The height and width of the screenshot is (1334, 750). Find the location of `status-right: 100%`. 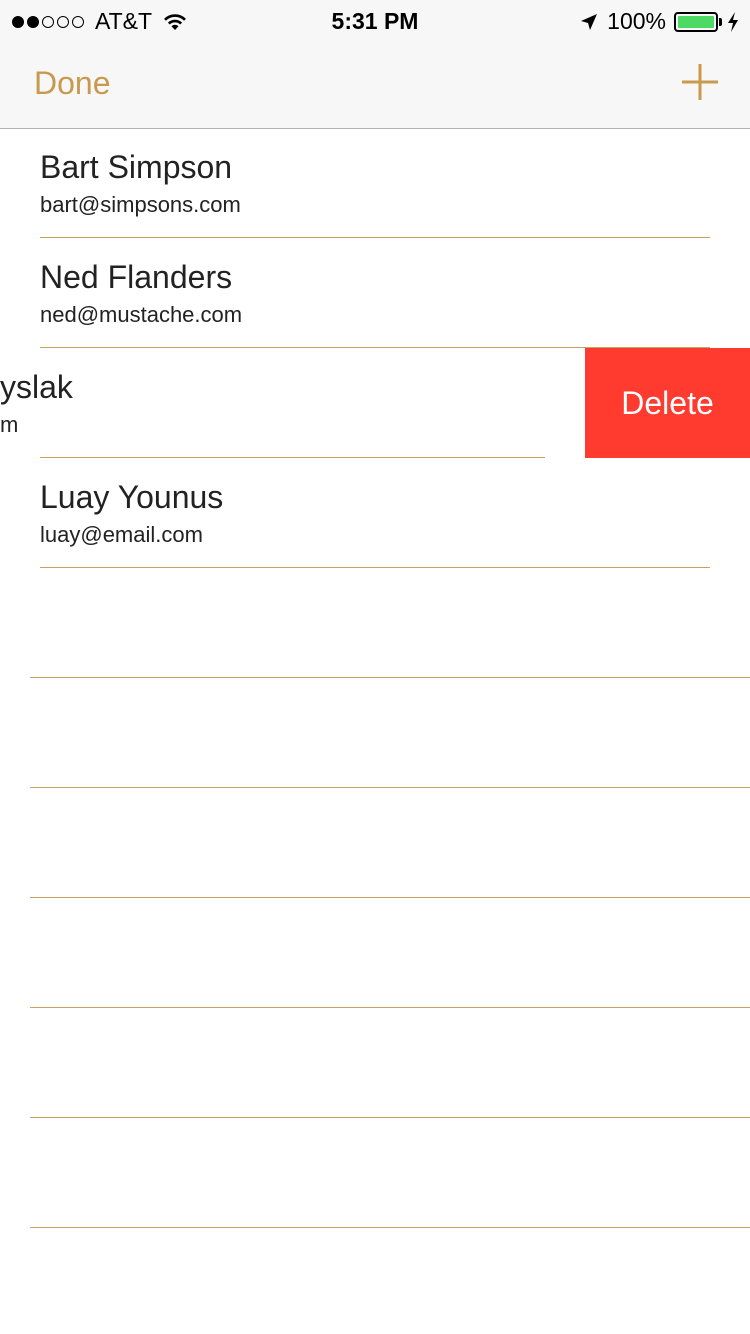

status-right: 100% is located at coordinates (659, 21).